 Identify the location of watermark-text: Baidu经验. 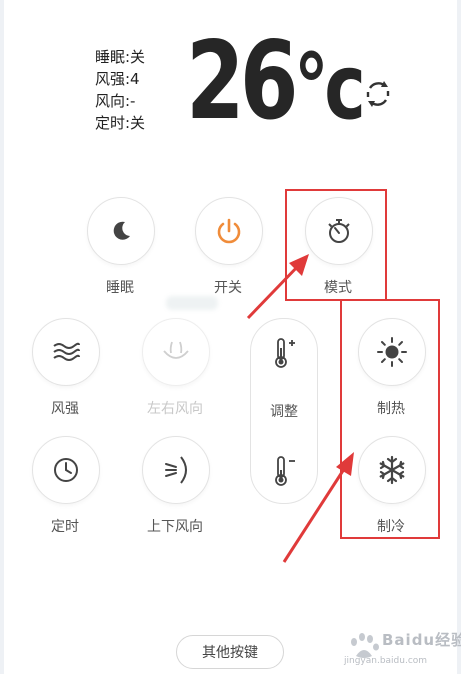
(421, 640).